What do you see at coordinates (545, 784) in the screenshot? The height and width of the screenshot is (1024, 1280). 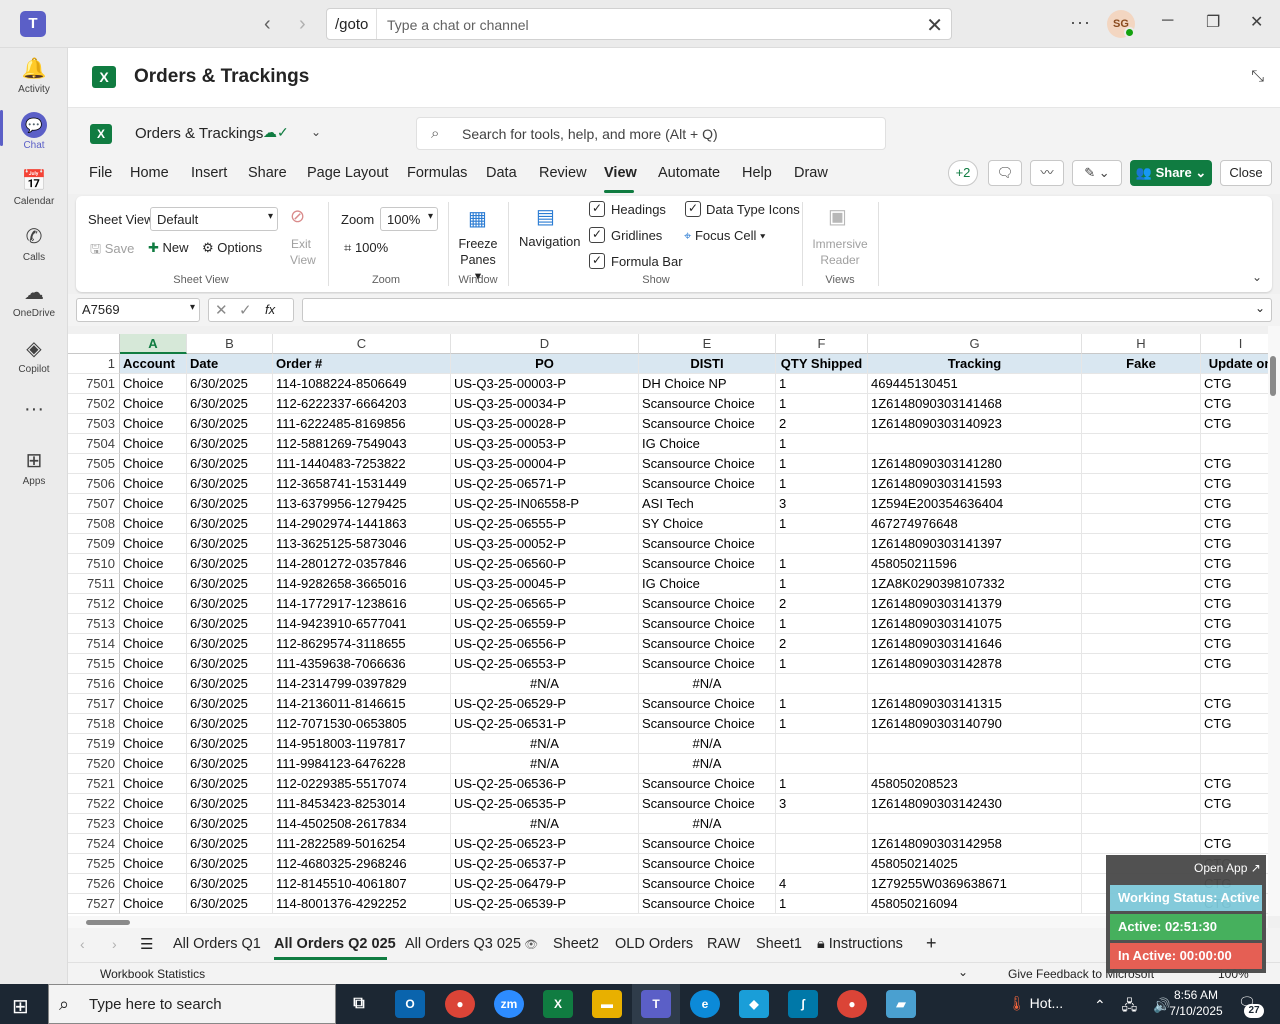 I see `table-cell: US-Q2-25-06536-P` at bounding box center [545, 784].